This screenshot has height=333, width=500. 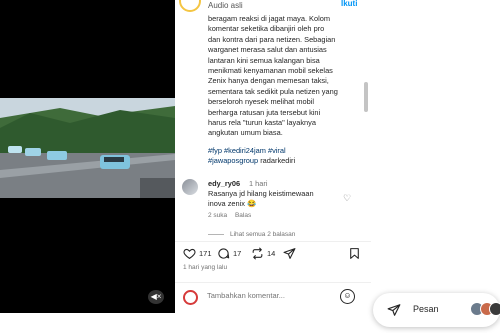 What do you see at coordinates (232, 204) in the screenshot?
I see `comment-text-line: inova zenix 😂` at bounding box center [232, 204].